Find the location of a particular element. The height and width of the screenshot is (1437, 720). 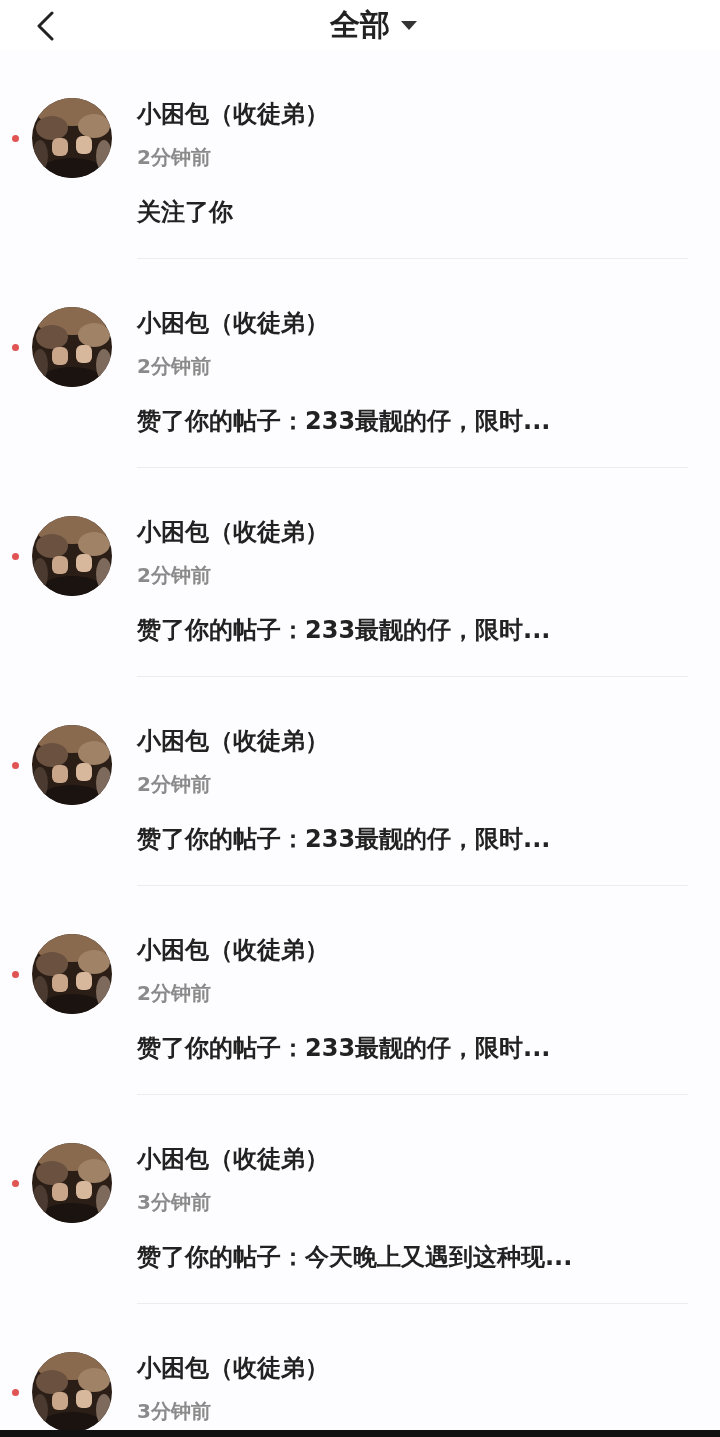

notification-text: 关注了你 is located at coordinates (185, 212).